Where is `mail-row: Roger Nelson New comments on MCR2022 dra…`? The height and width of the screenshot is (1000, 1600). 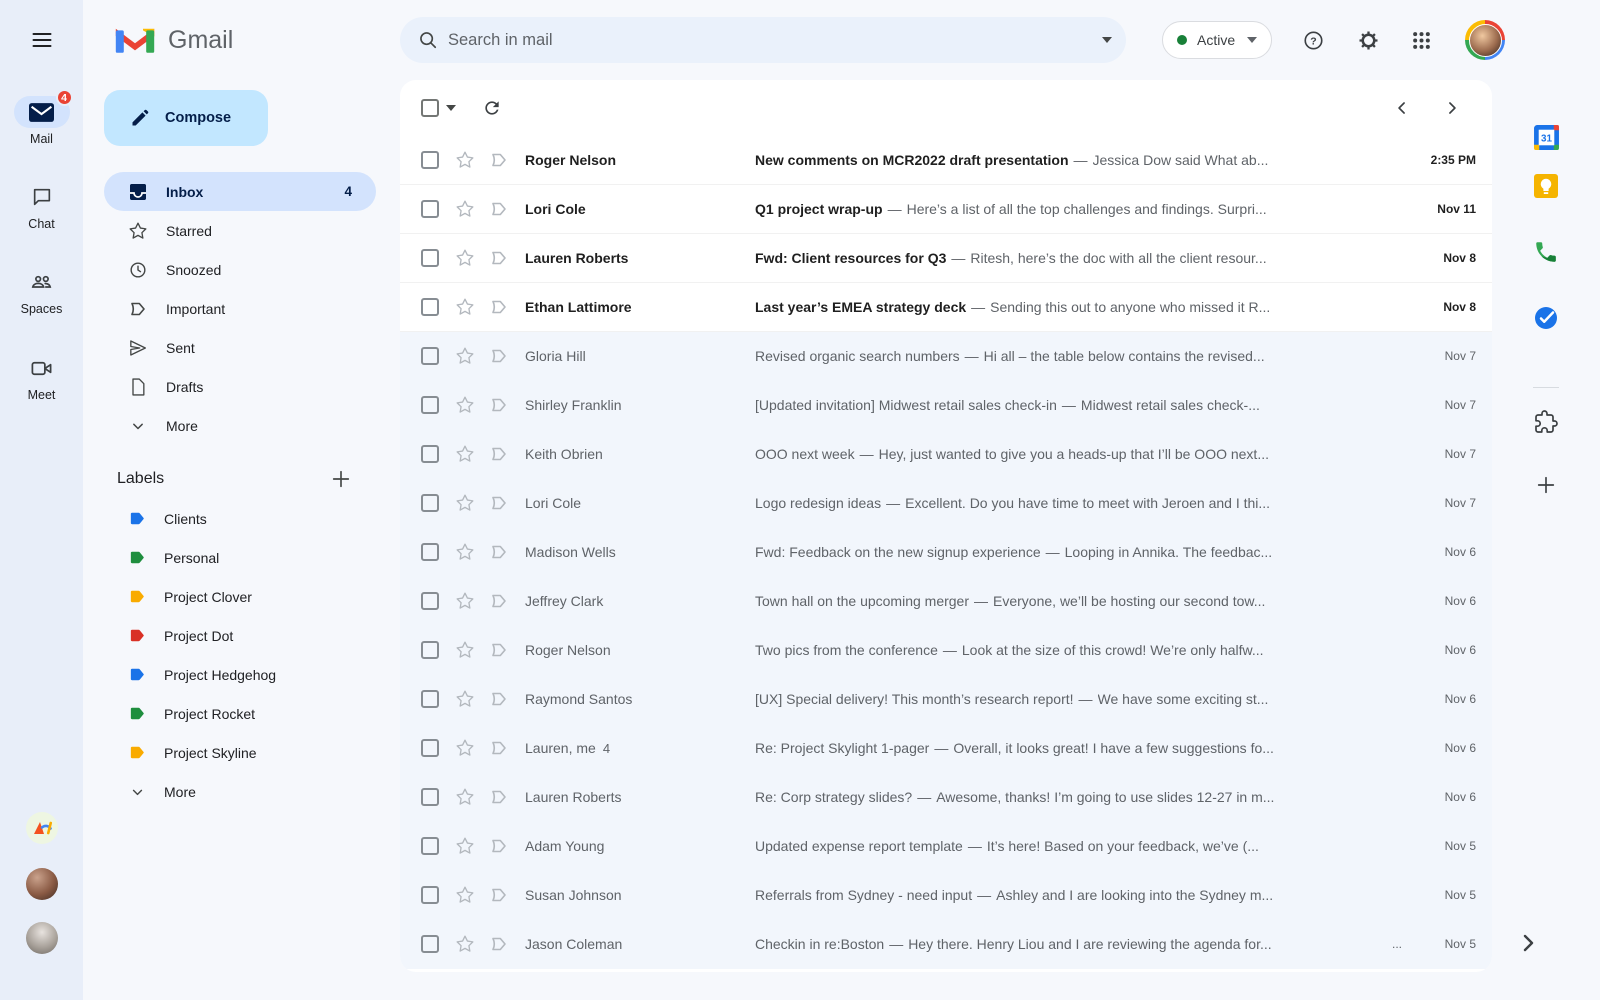 mail-row: Roger Nelson New comments on MCR2022 dra… is located at coordinates (946, 160).